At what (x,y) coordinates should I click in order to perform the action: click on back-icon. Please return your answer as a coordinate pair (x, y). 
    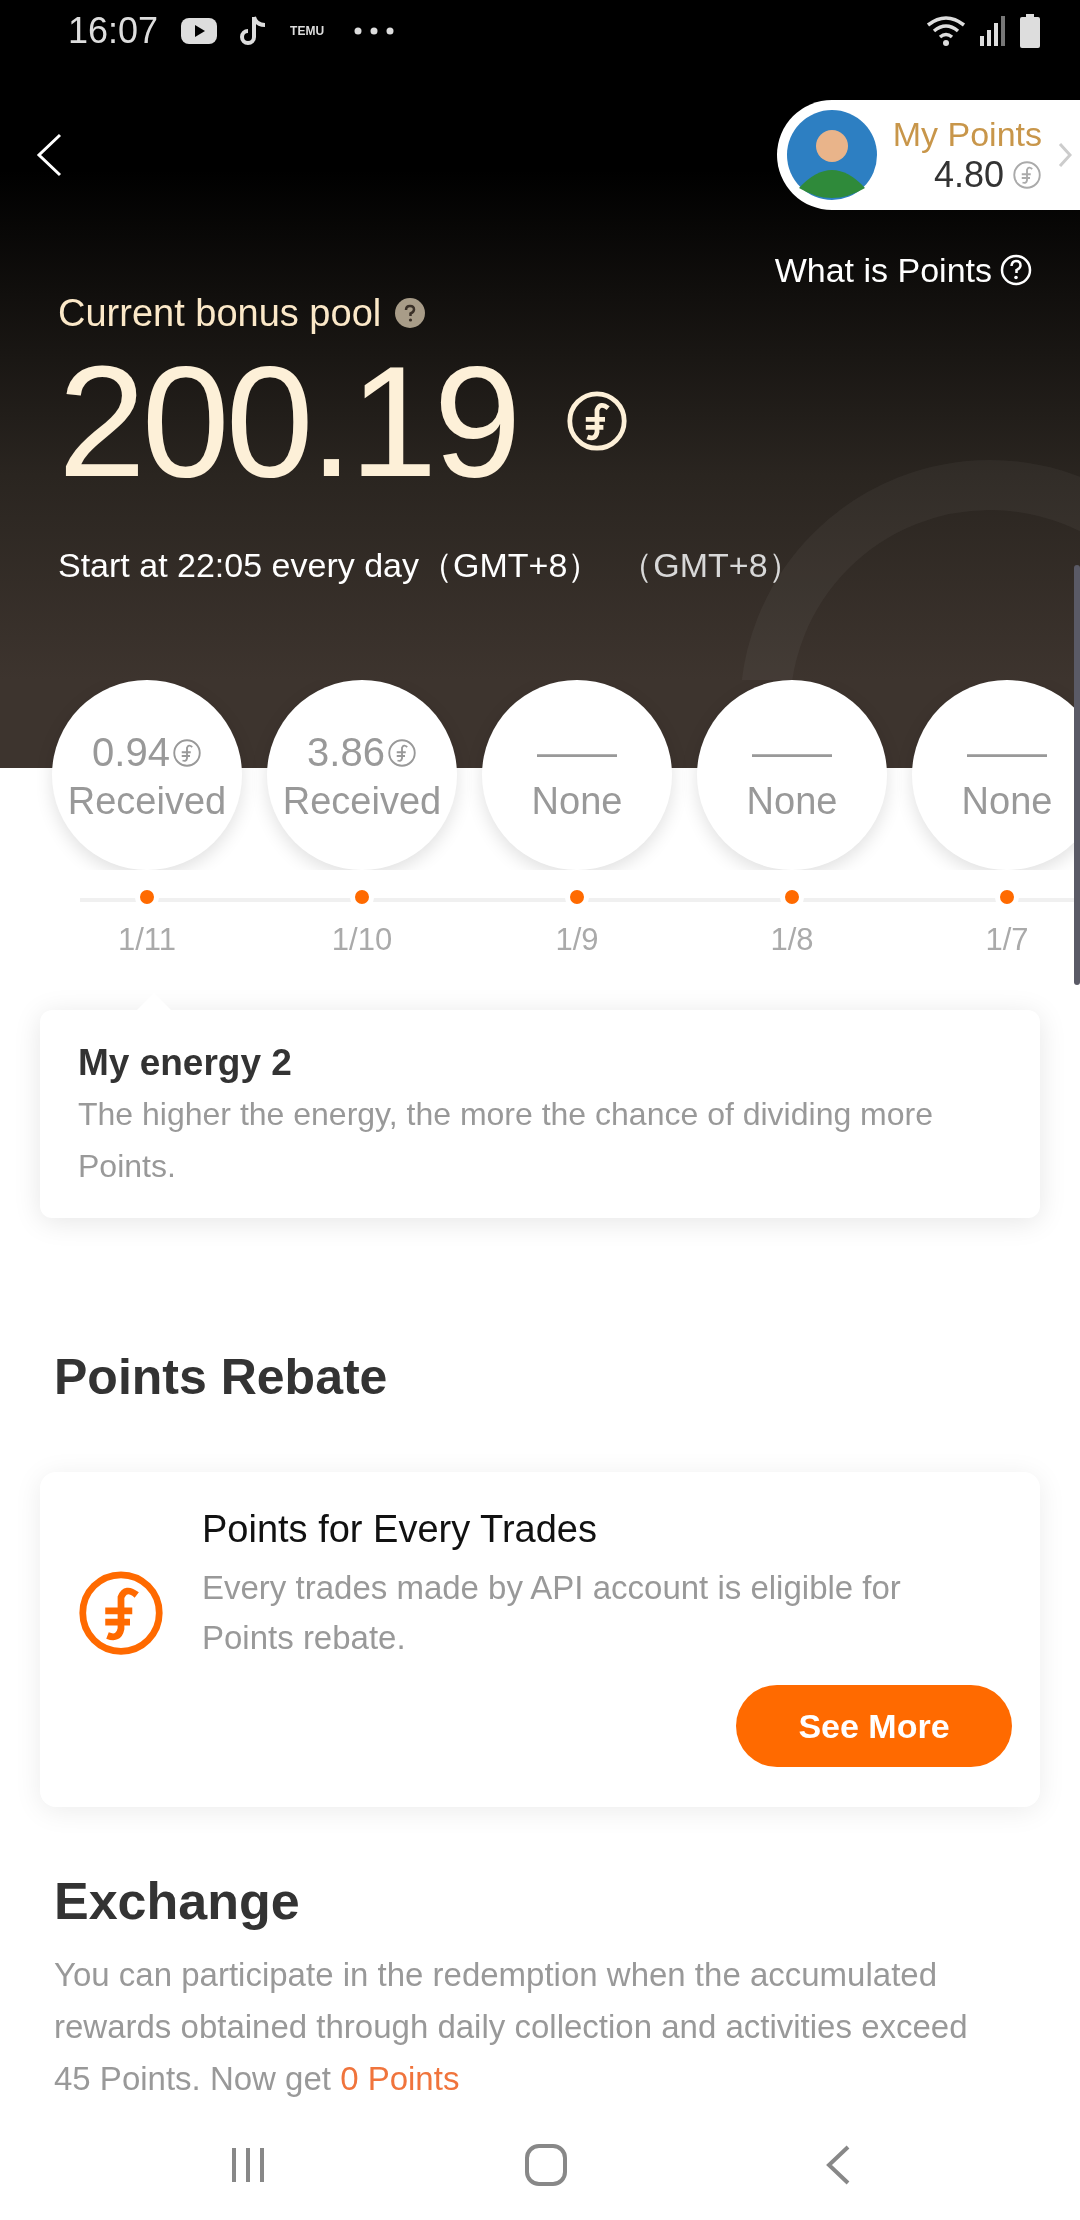
    Looking at the image, I should click on (49, 155).